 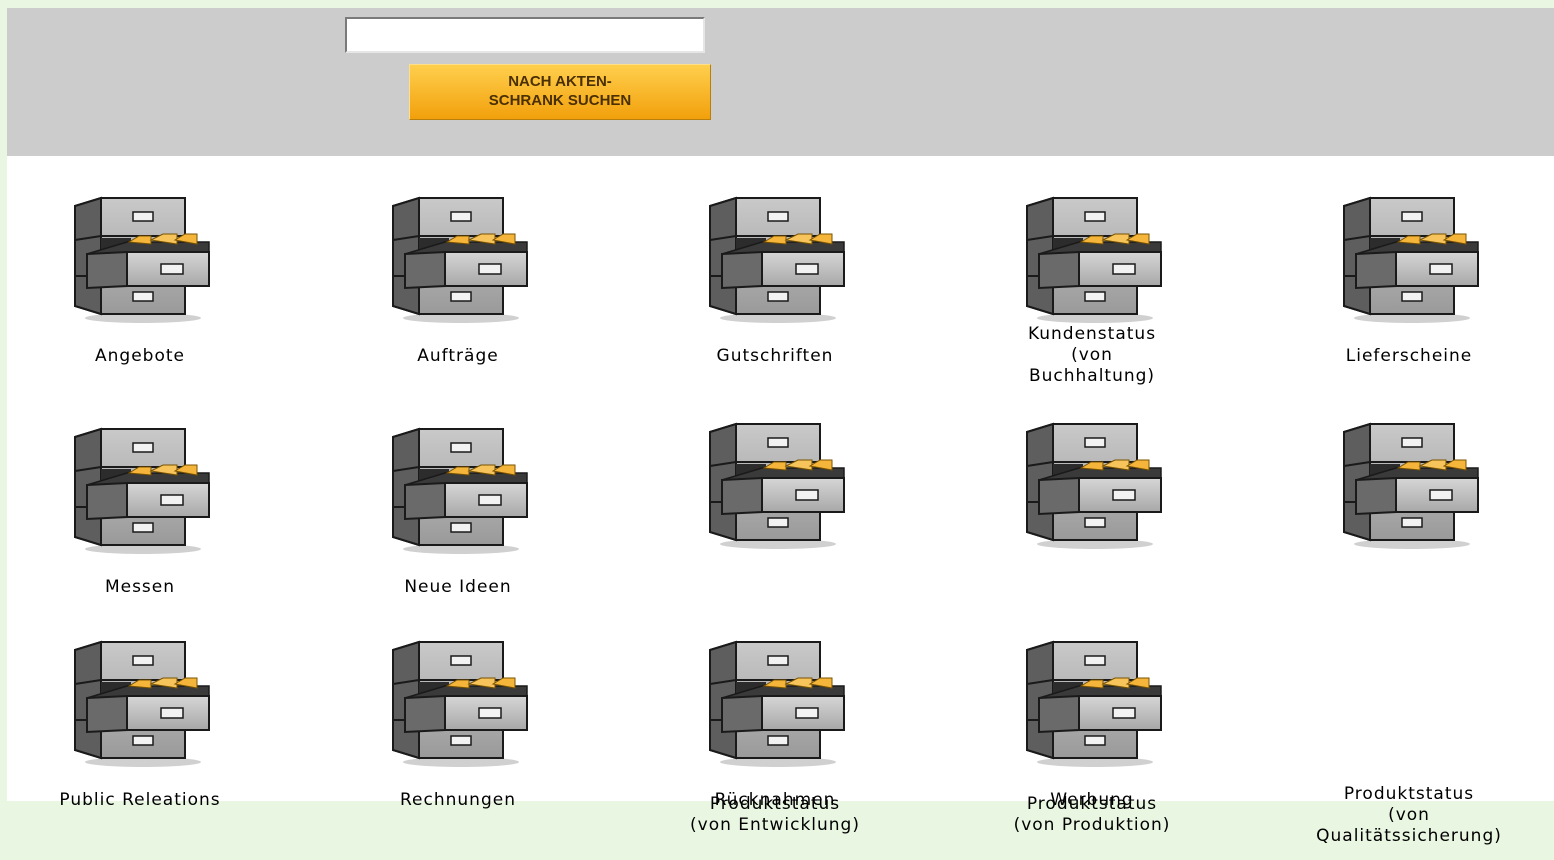 I want to click on cabinet-item: Lieferscheine, so click(x=1409, y=306).